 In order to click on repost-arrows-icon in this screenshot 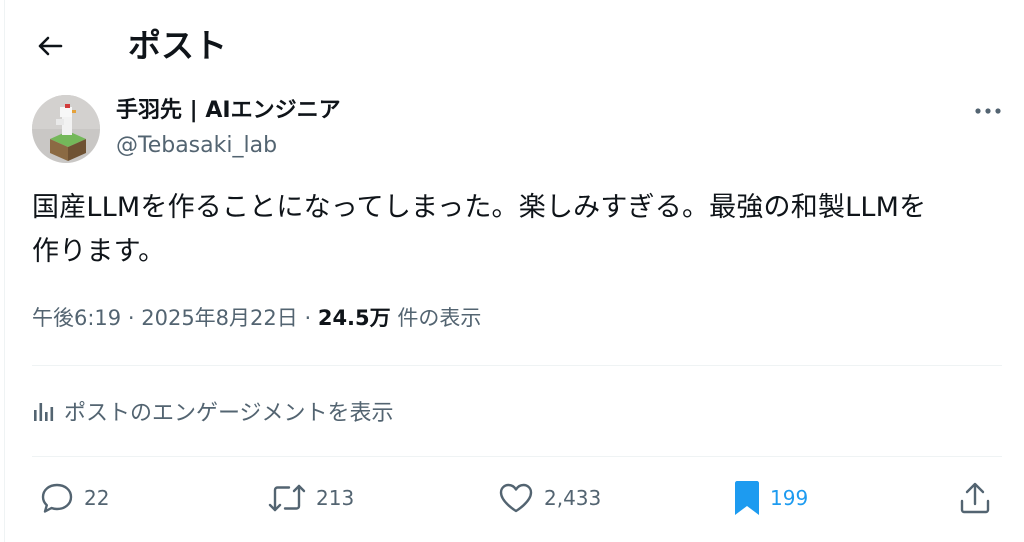, I will do `click(287, 498)`.